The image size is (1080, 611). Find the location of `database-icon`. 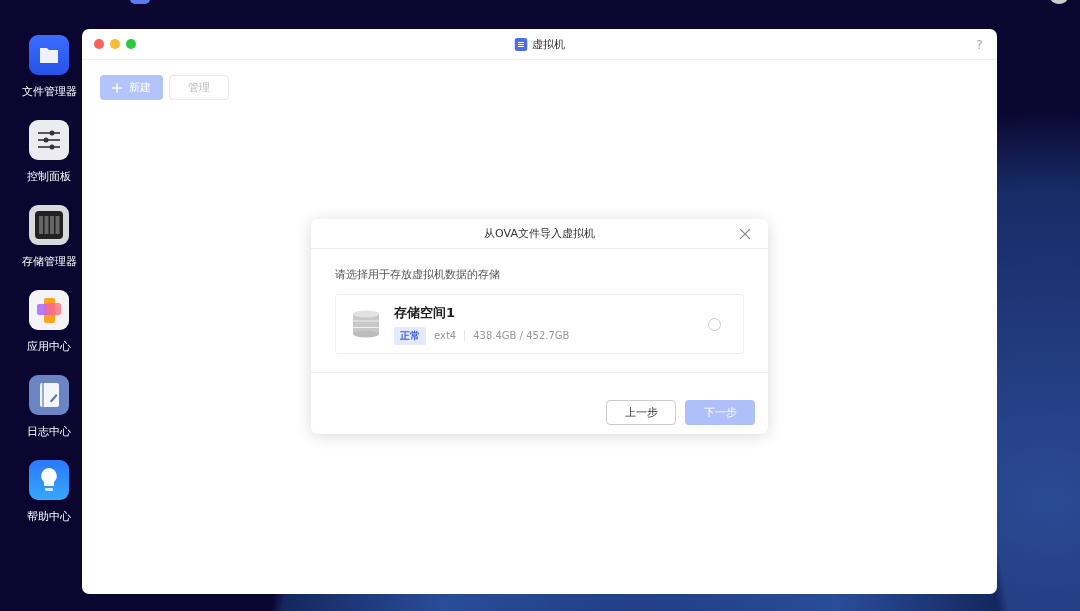

database-icon is located at coordinates (366, 324).